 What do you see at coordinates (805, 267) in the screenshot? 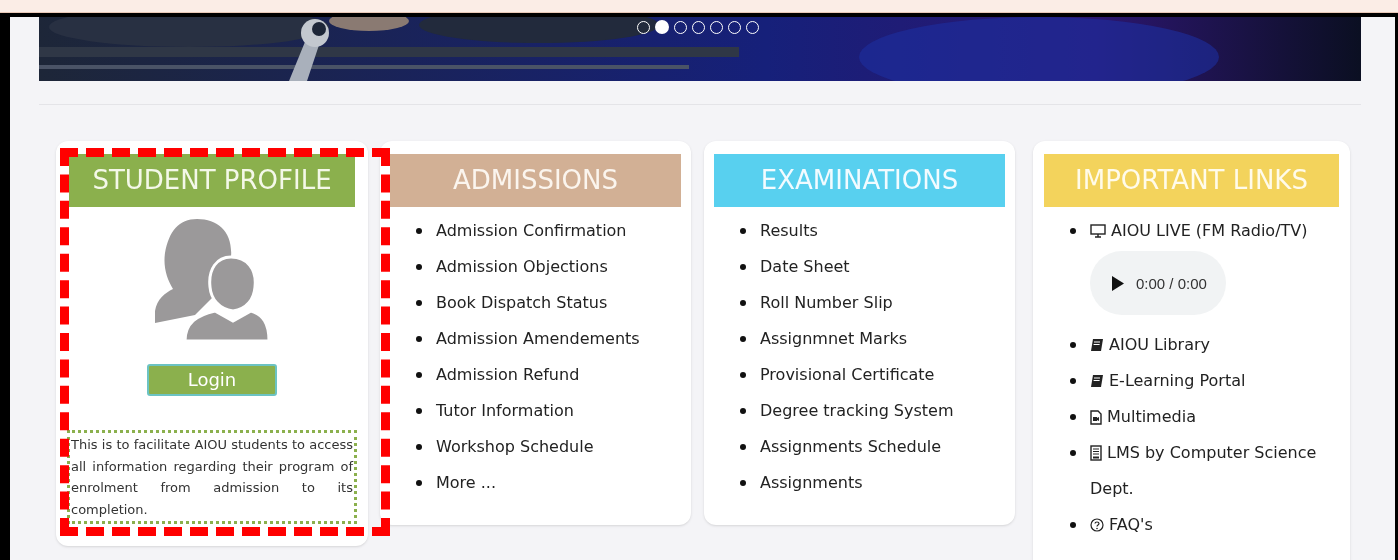
I see `link: Date Sheet` at bounding box center [805, 267].